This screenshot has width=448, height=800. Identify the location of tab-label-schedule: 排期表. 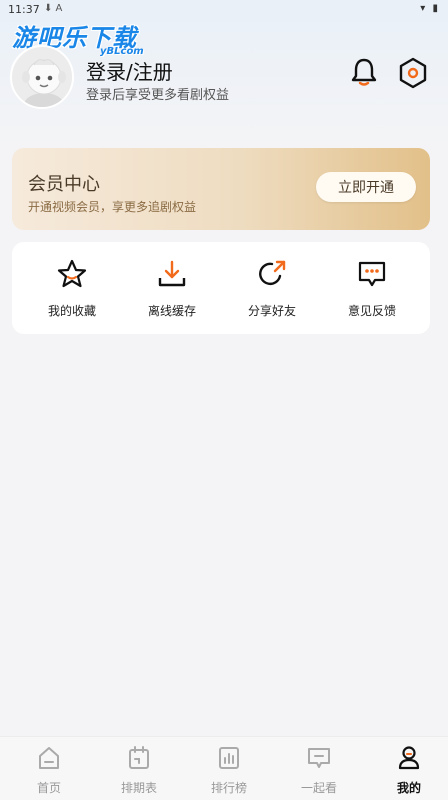
(138, 788).